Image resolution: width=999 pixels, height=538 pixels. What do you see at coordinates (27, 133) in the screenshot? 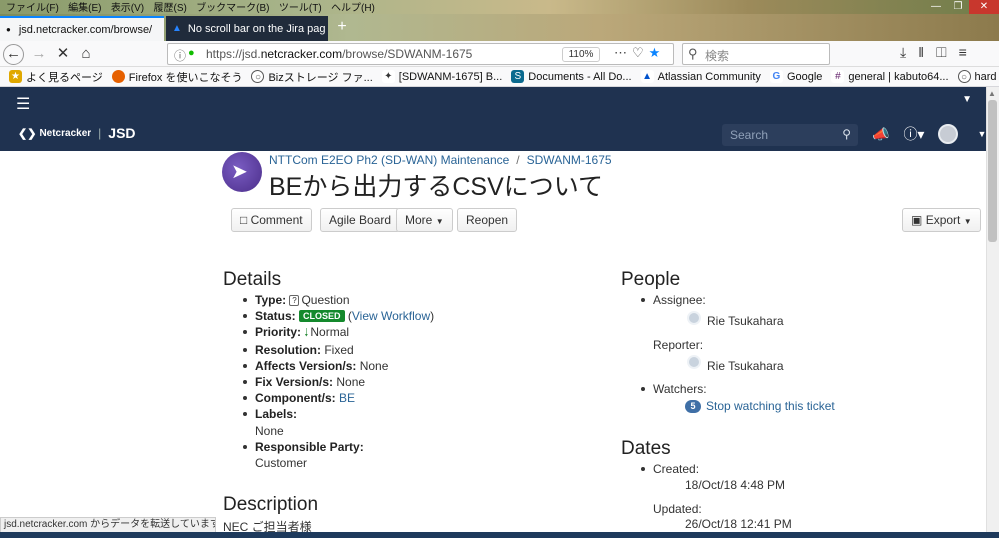
I see `netcracker-mark-icon: ❮❯` at bounding box center [27, 133].